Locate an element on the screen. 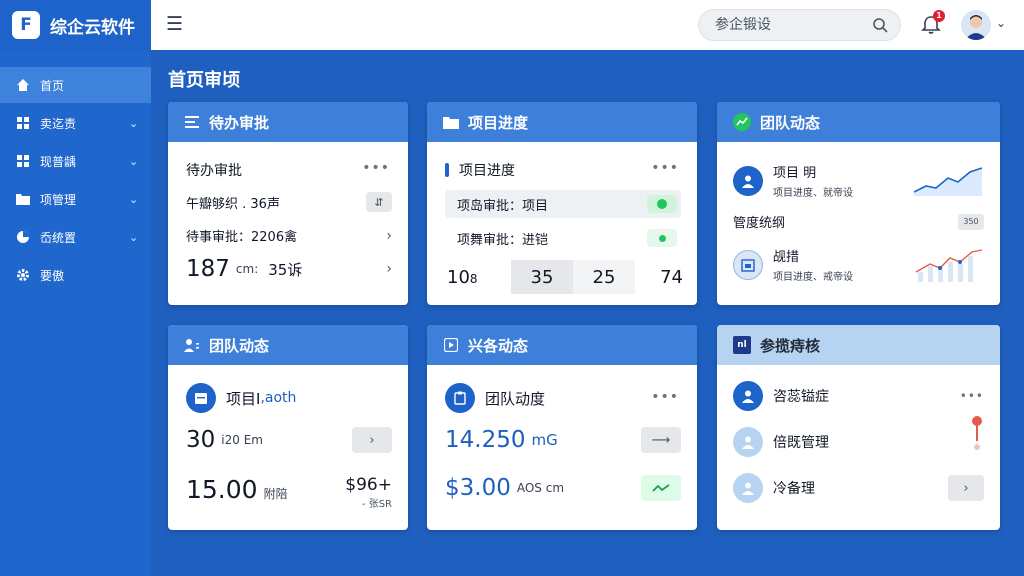 This screenshot has height=576, width=1024. pie-icon is located at coordinates (23, 237).